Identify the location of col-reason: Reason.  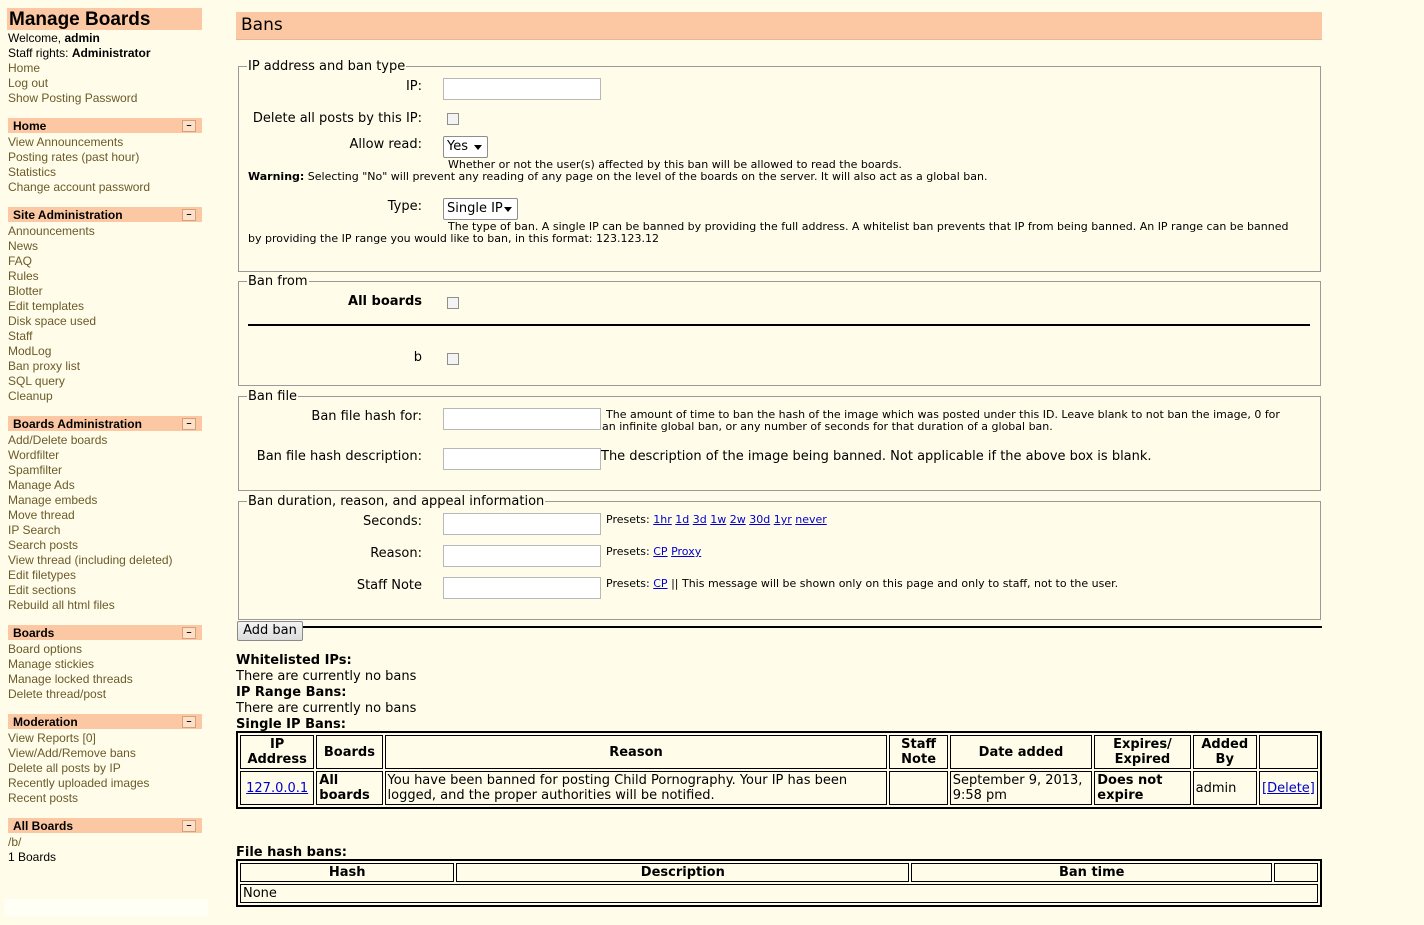
(636, 752).